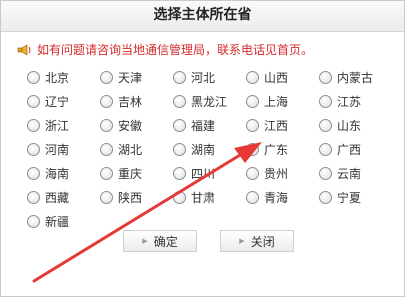  I want to click on province-option: 甘肃, so click(209, 197).